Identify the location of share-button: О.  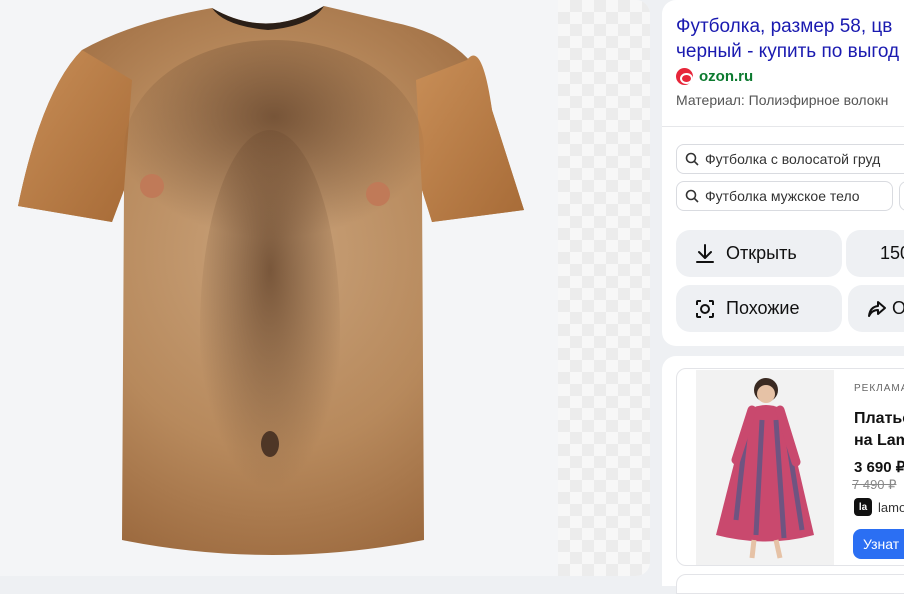
(876, 308).